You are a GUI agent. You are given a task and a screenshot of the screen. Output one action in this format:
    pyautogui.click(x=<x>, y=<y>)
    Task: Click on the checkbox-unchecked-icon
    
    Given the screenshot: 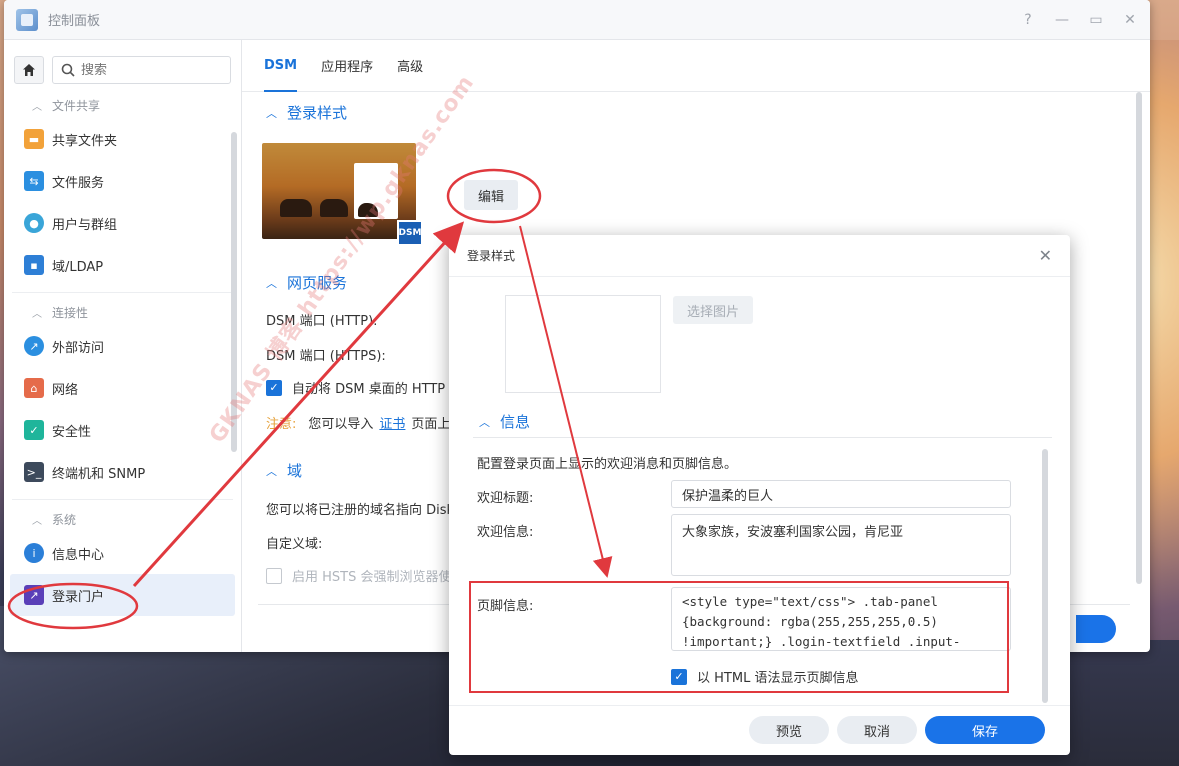 What is the action you would take?
    pyautogui.click(x=274, y=575)
    